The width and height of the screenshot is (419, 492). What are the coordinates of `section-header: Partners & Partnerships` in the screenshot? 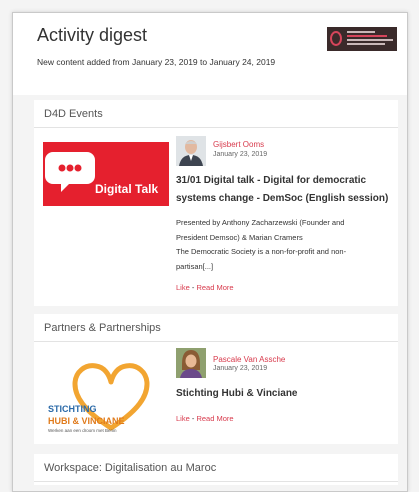 It's located at (216, 328).